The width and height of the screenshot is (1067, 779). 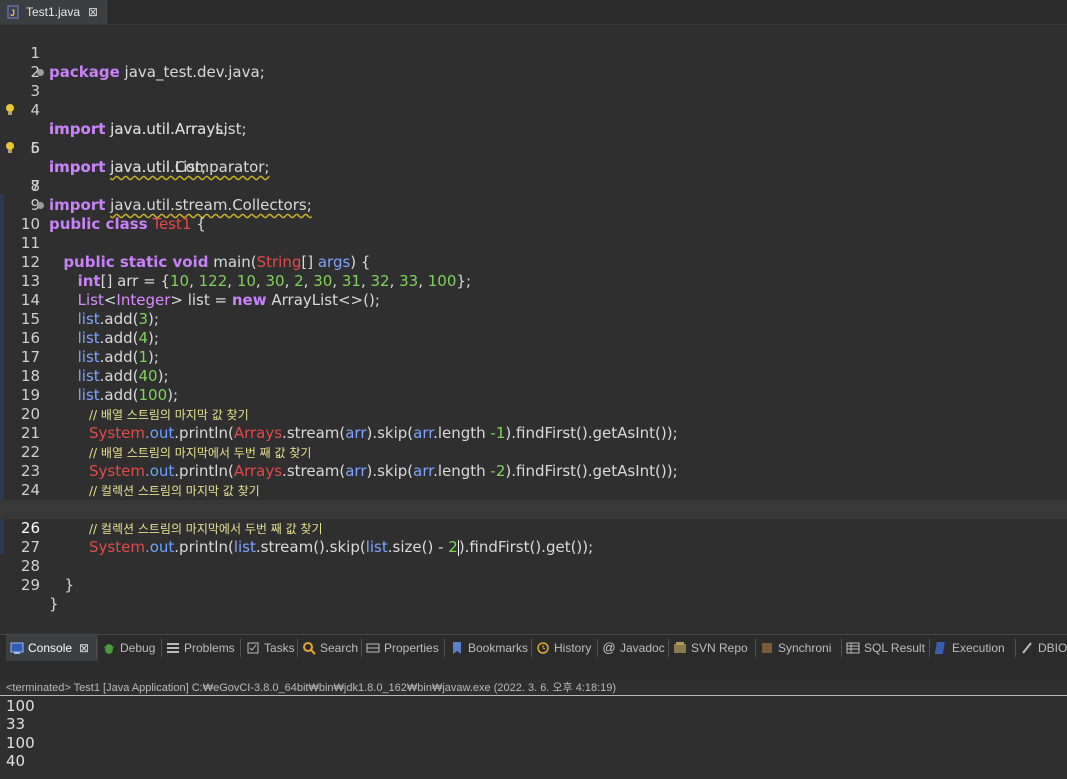 What do you see at coordinates (109, 649) in the screenshot?
I see `bug-icon` at bounding box center [109, 649].